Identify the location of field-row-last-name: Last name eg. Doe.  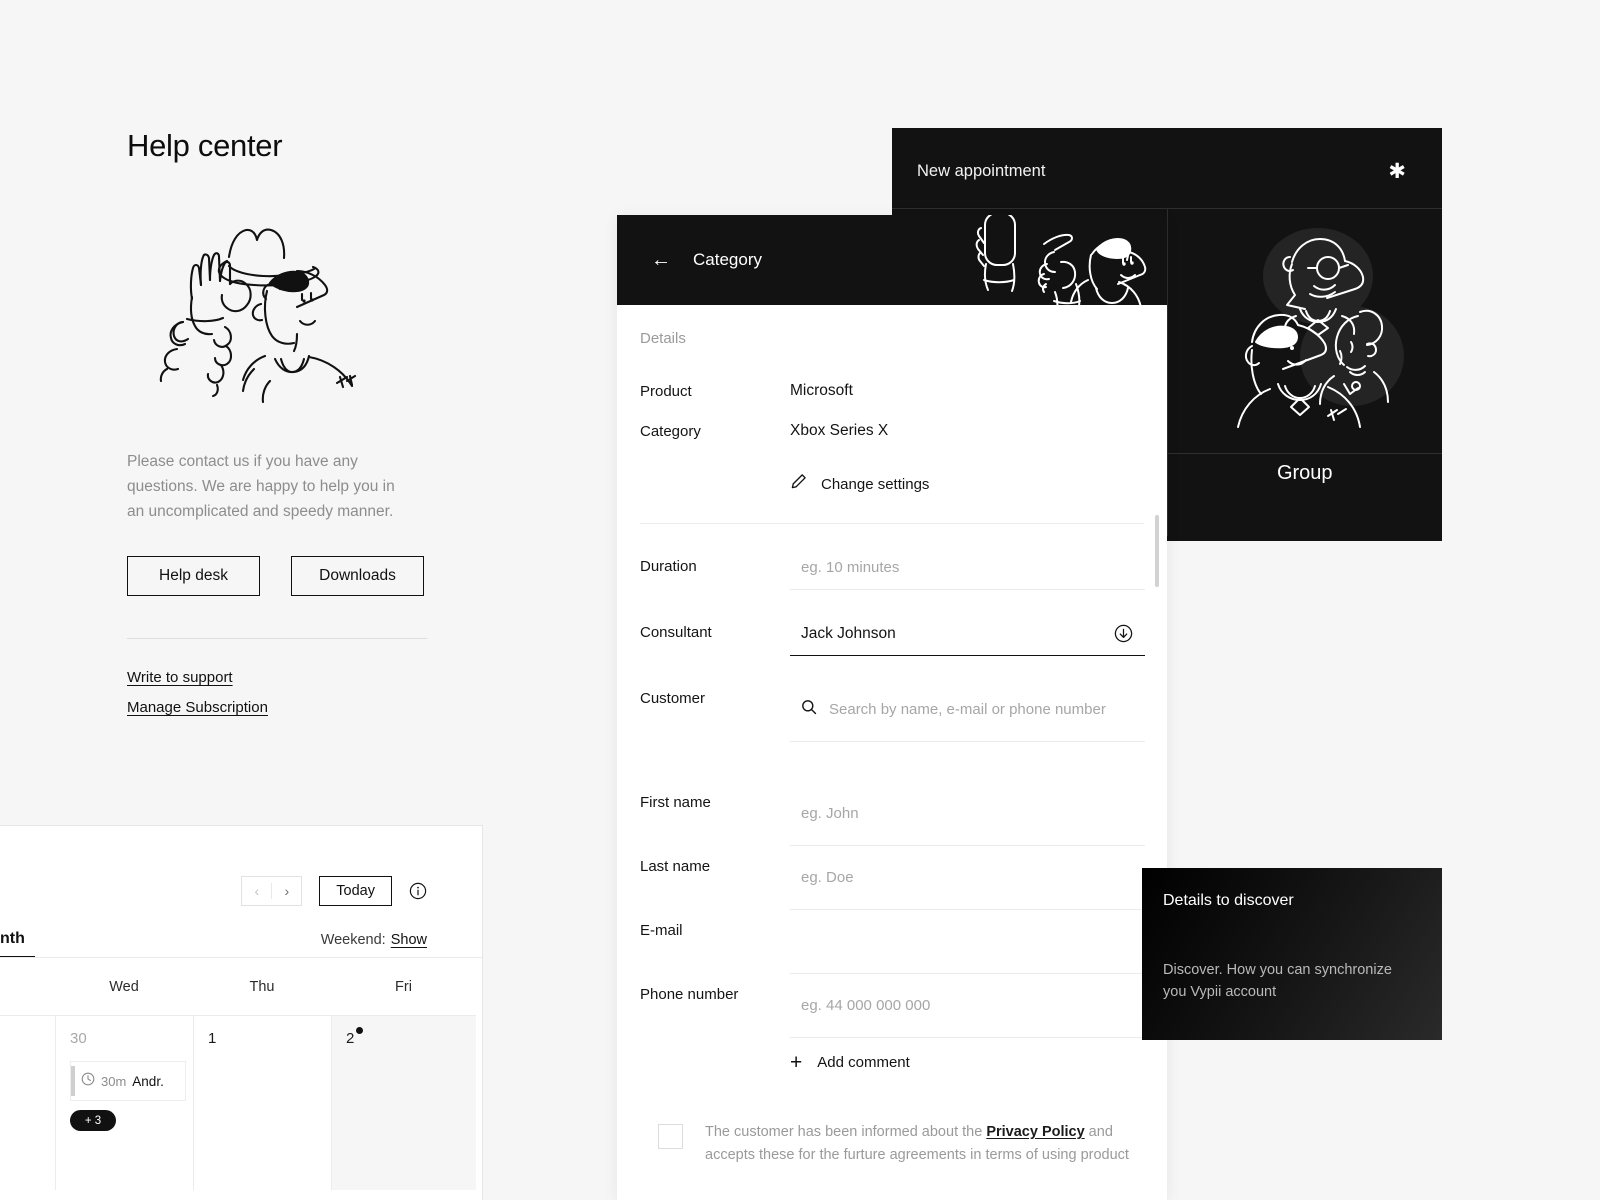
(892, 878).